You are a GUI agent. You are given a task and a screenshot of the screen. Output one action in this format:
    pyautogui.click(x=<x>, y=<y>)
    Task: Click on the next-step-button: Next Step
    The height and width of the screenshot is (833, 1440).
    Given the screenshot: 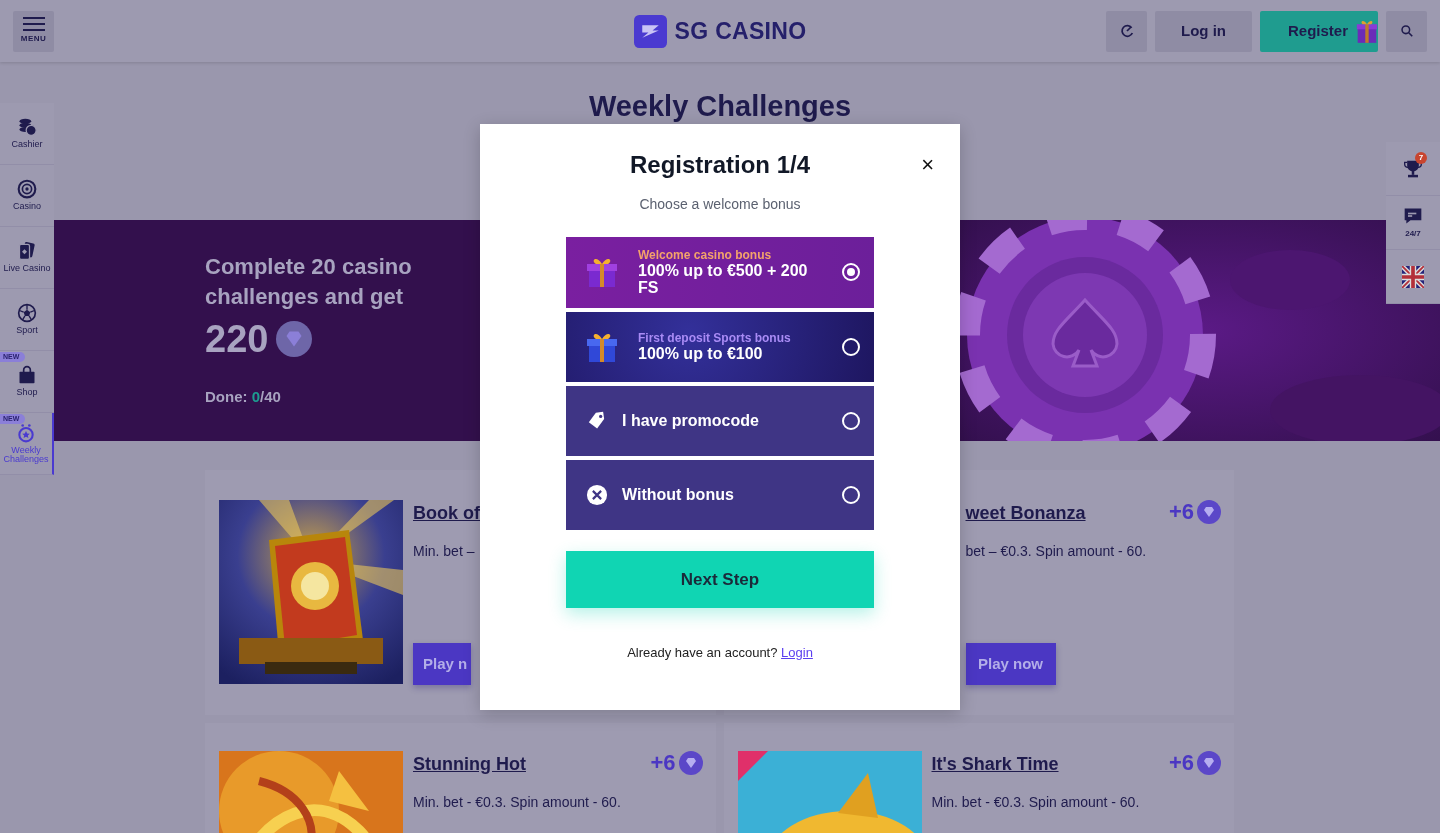 What is the action you would take?
    pyautogui.click(x=720, y=579)
    